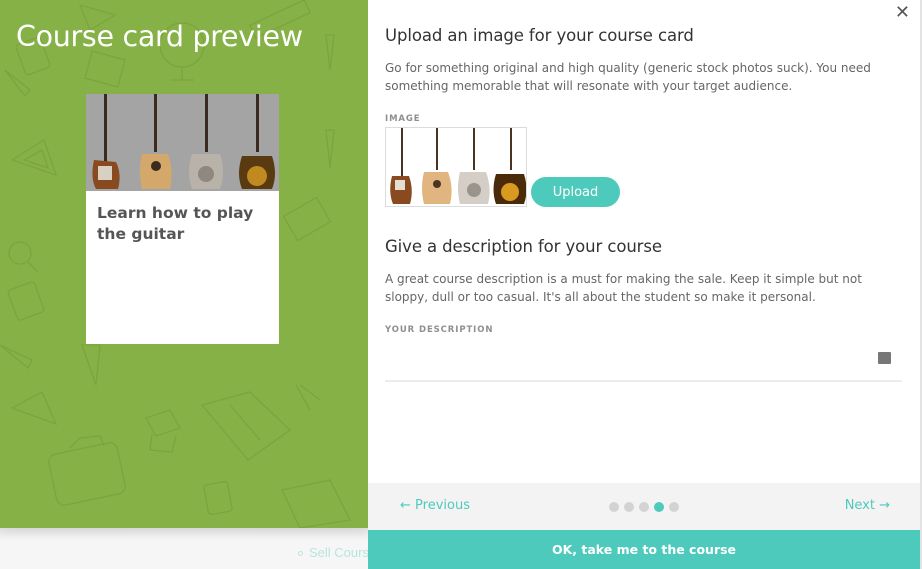  What do you see at coordinates (307, 219) in the screenshot?
I see `doc-icon` at bounding box center [307, 219].